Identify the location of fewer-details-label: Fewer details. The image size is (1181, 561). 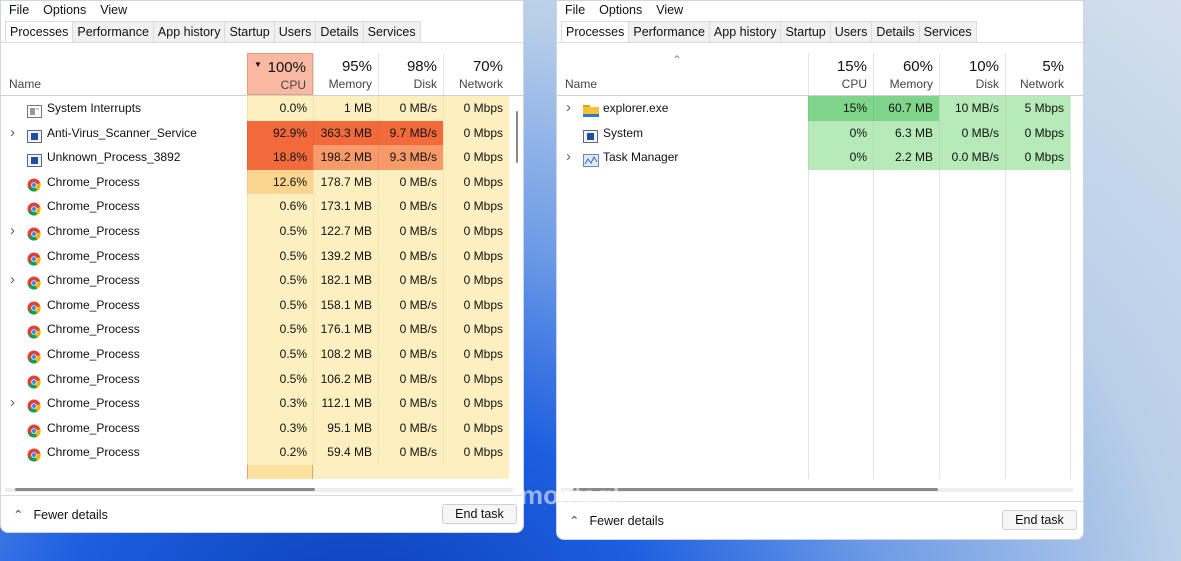
(626, 521).